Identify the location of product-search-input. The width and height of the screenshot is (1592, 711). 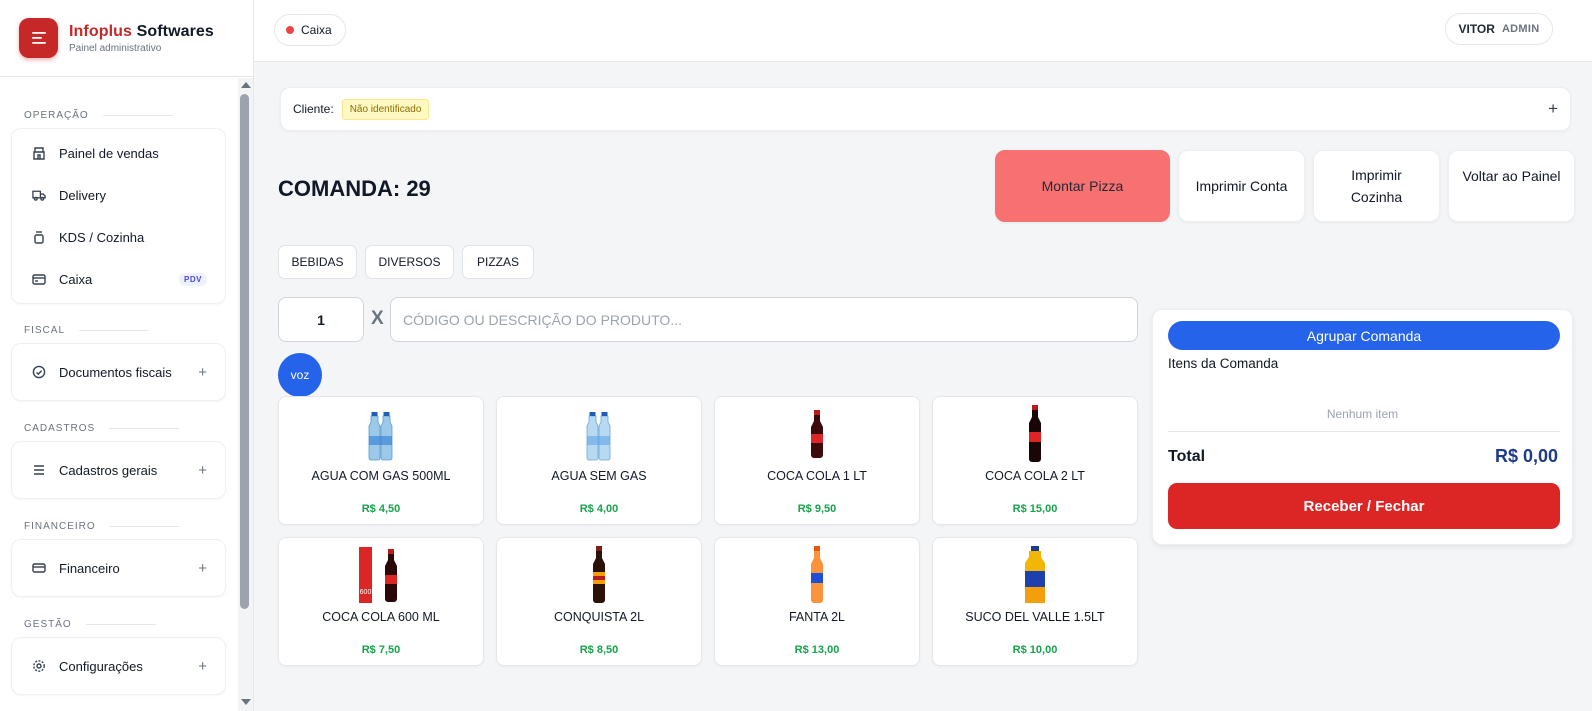
(764, 319).